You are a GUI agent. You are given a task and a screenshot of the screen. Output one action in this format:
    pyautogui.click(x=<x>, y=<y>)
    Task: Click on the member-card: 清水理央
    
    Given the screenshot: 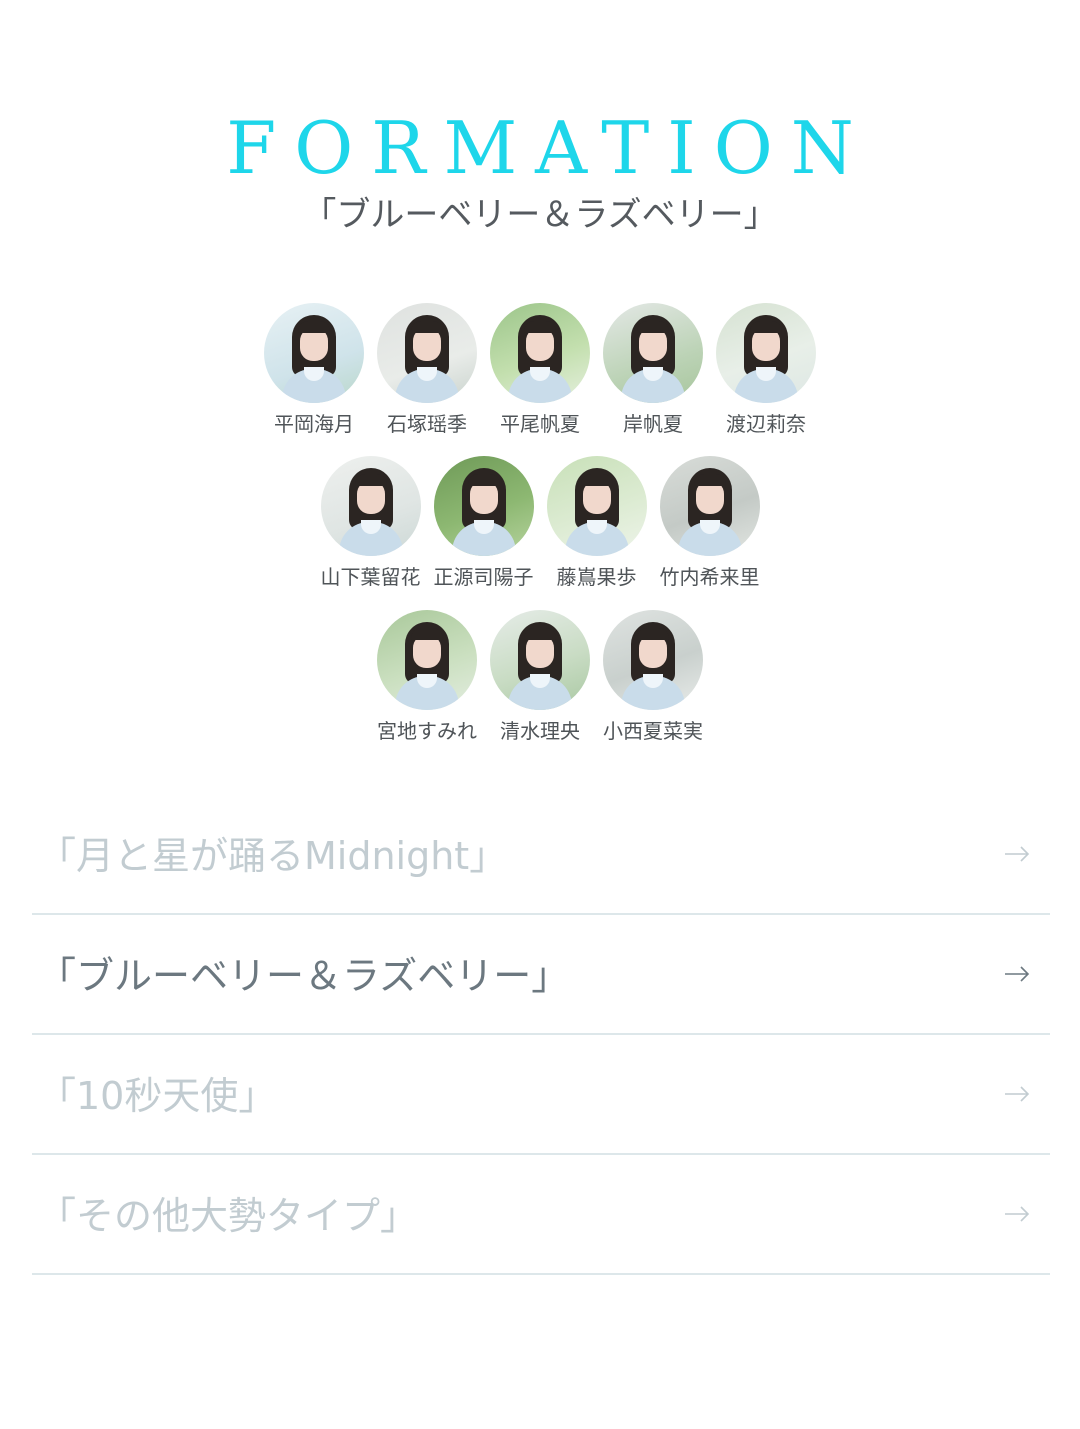 What is the action you would take?
    pyautogui.click(x=540, y=677)
    